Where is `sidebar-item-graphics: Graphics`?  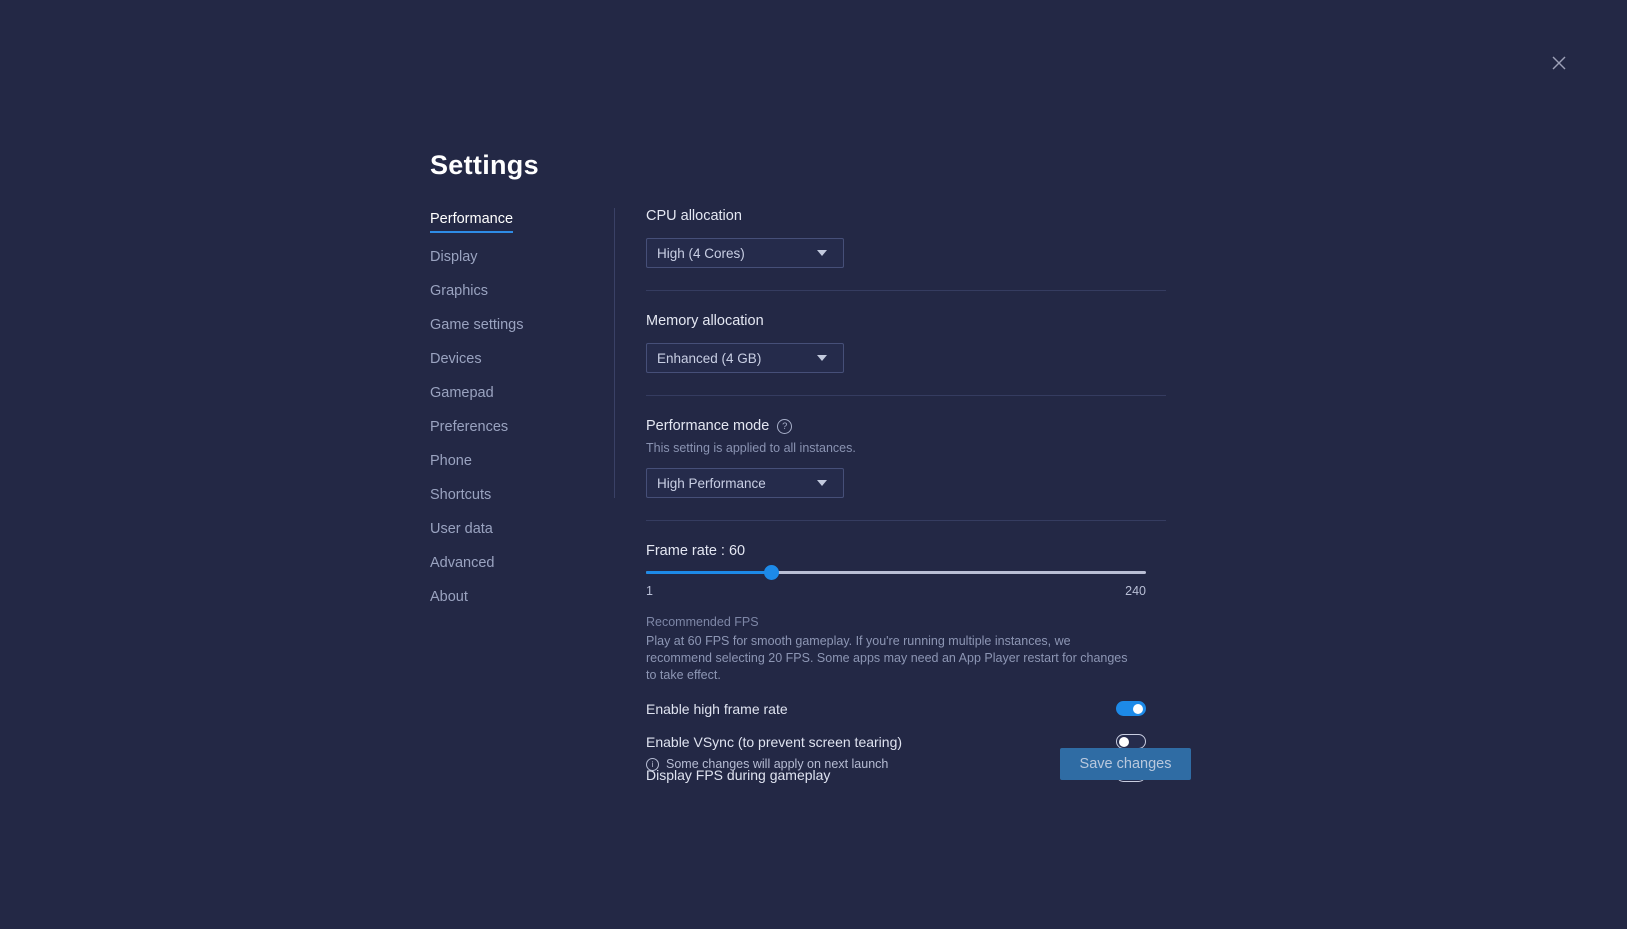 sidebar-item-graphics: Graphics is located at coordinates (459, 292).